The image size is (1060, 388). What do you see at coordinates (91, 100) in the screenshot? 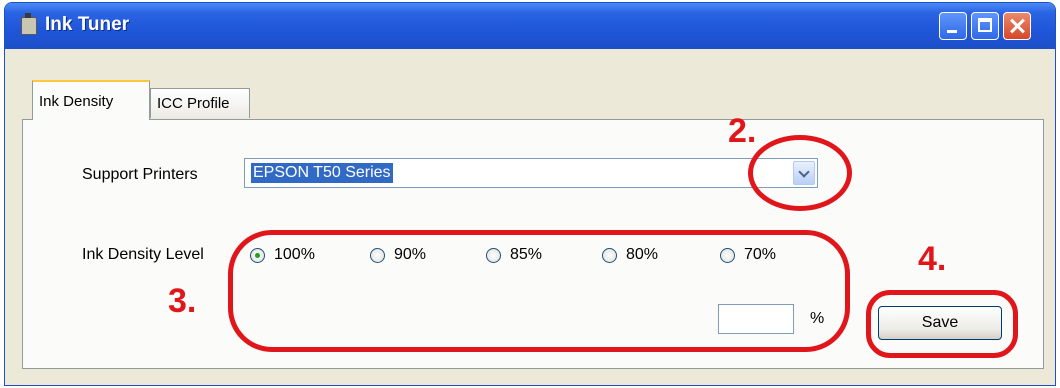
I see `tab-ink-density: Ink Density` at bounding box center [91, 100].